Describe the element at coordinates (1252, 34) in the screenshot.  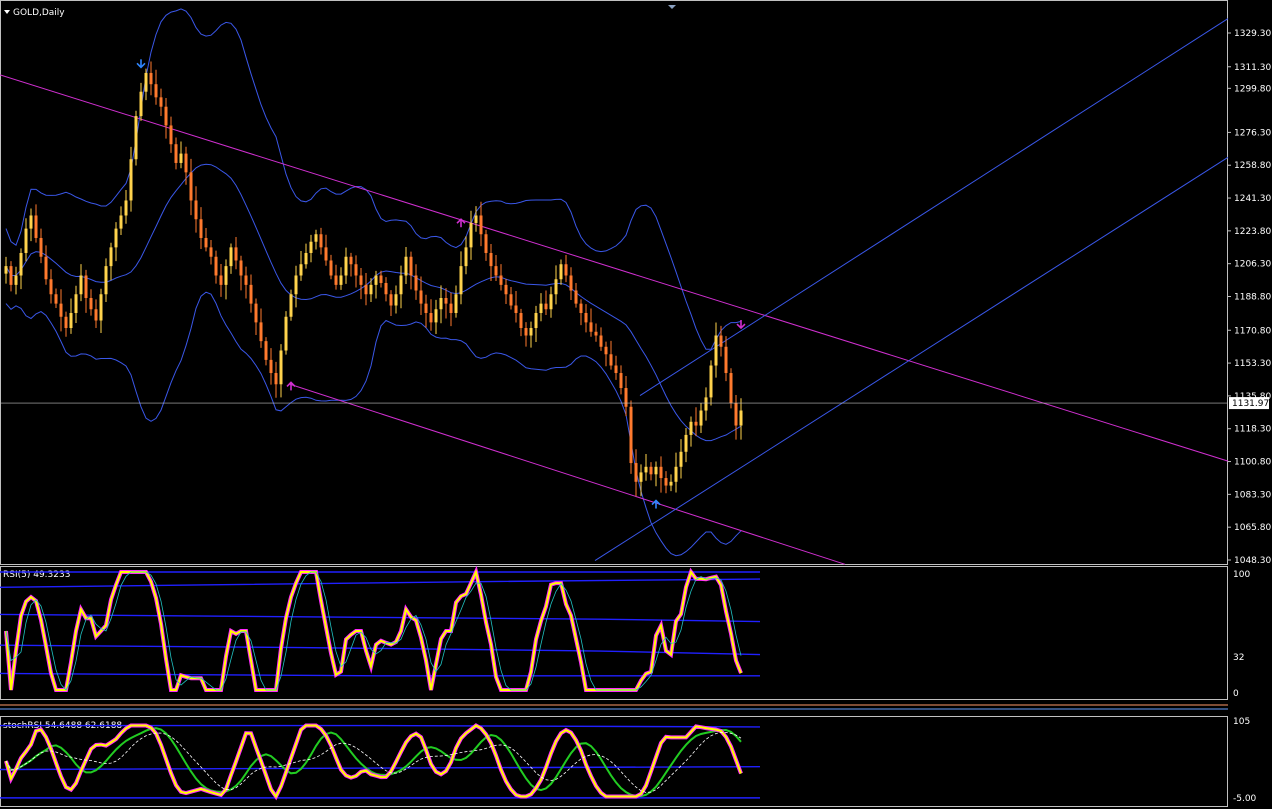
I see `price-tick-label: 1329.30` at that location.